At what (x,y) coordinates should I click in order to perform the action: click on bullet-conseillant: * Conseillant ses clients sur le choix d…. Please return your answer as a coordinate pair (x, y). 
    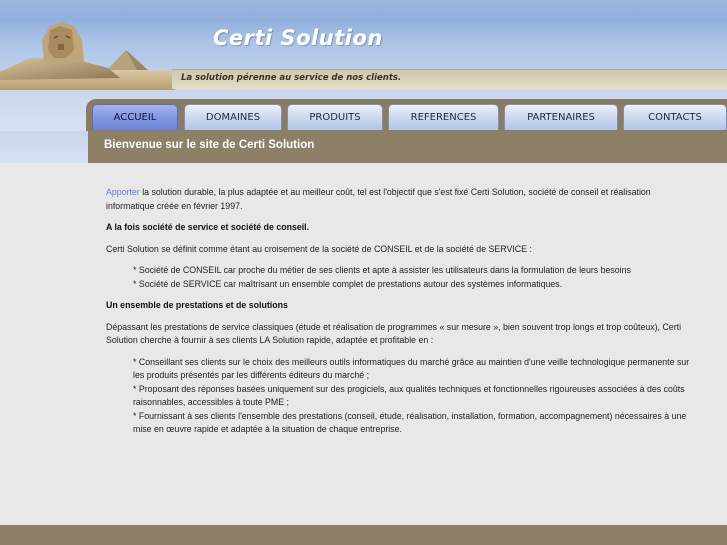
    Looking at the image, I should click on (411, 368).